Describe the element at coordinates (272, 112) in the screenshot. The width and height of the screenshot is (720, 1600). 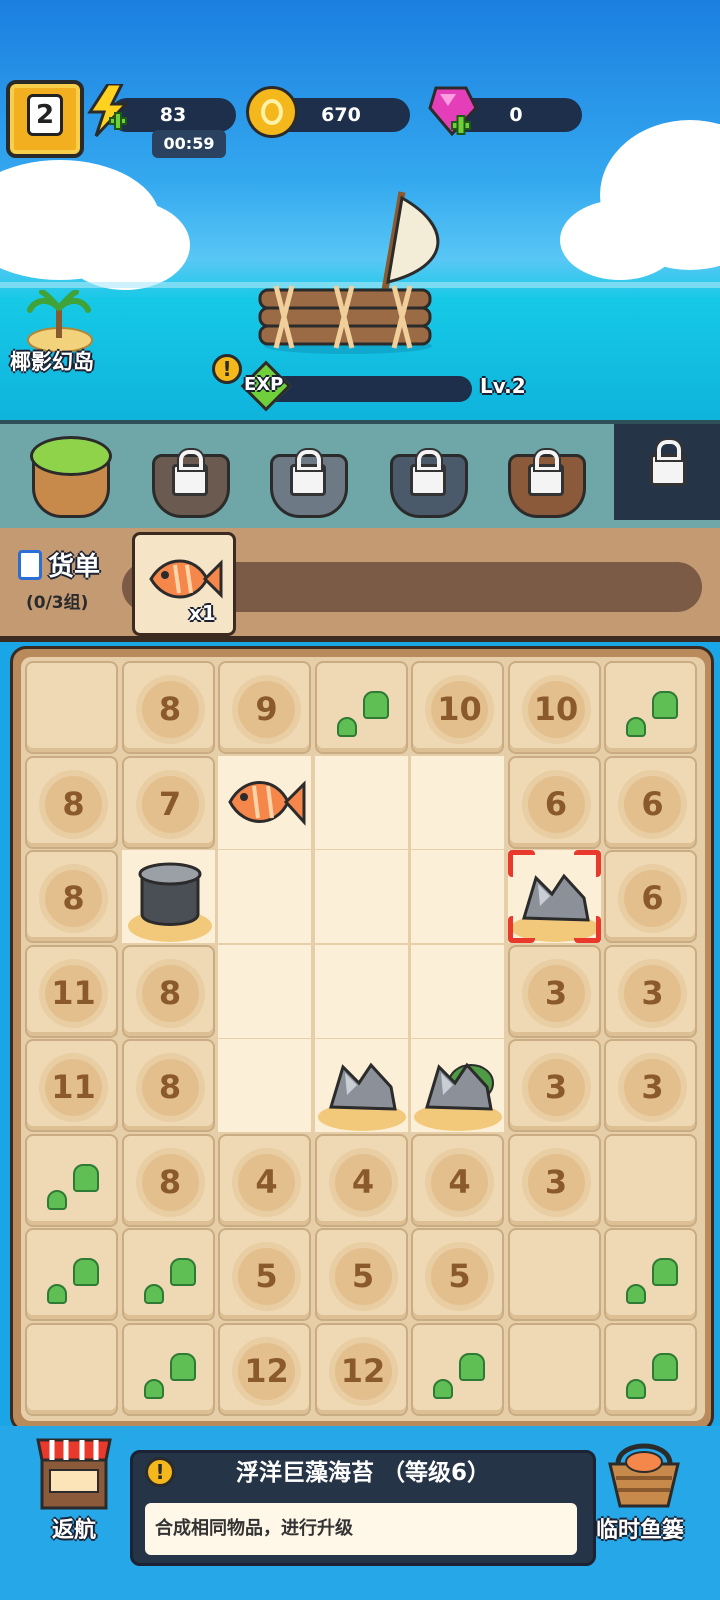
I see `coin-icon` at that location.